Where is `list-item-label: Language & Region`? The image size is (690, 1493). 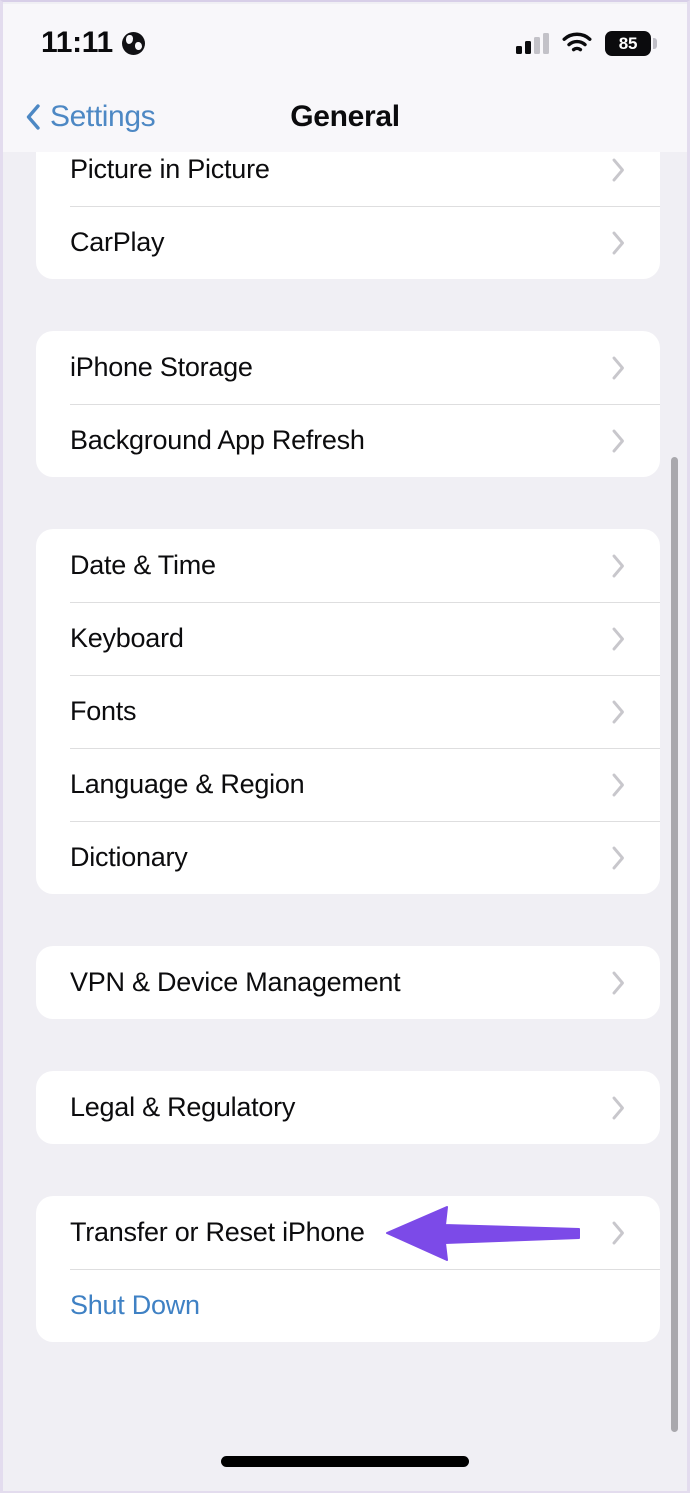 list-item-label: Language & Region is located at coordinates (187, 784).